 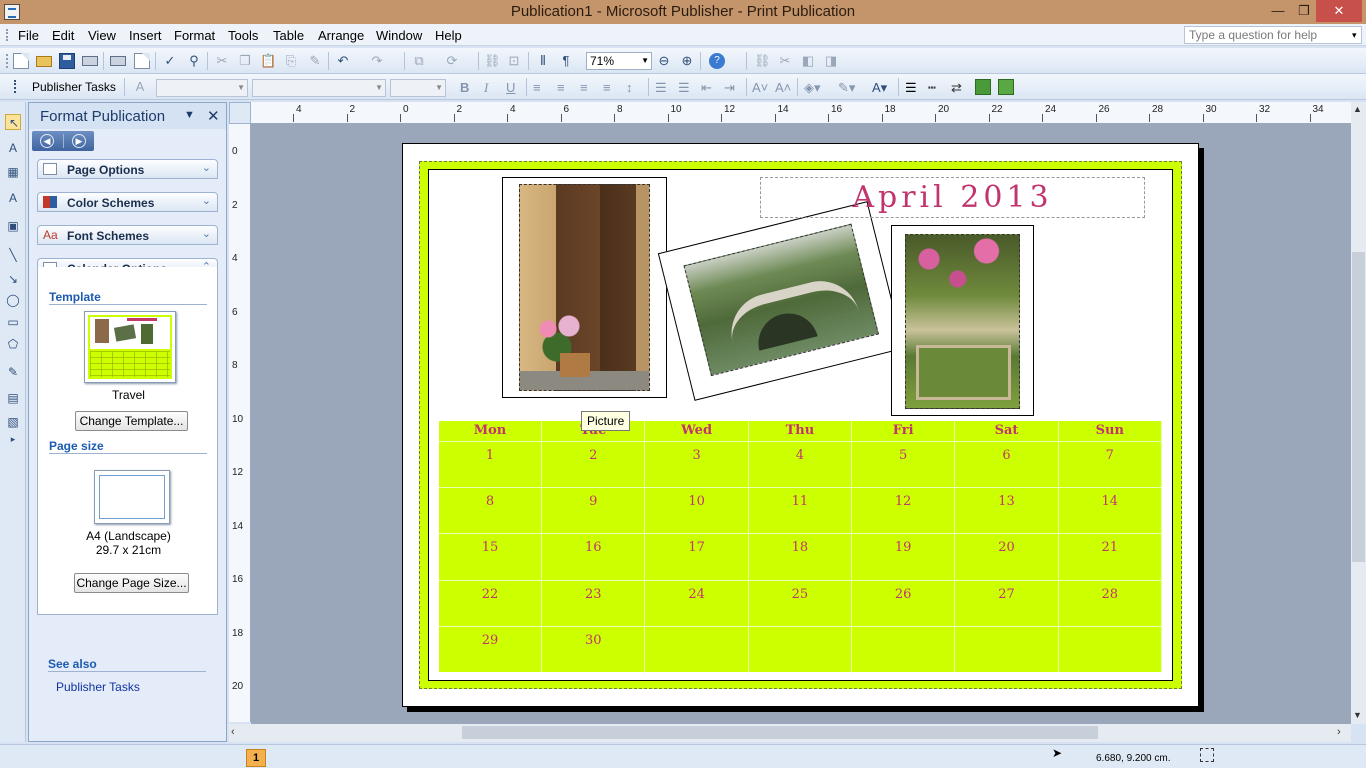 I want to click on numbering-icon: ☰, so click(x=661, y=88).